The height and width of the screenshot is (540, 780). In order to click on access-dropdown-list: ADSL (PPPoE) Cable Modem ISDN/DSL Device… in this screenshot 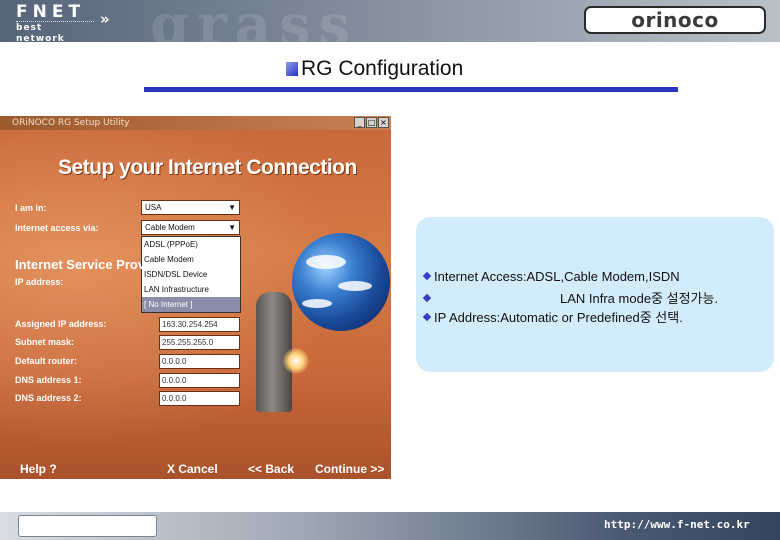, I will do `click(191, 274)`.